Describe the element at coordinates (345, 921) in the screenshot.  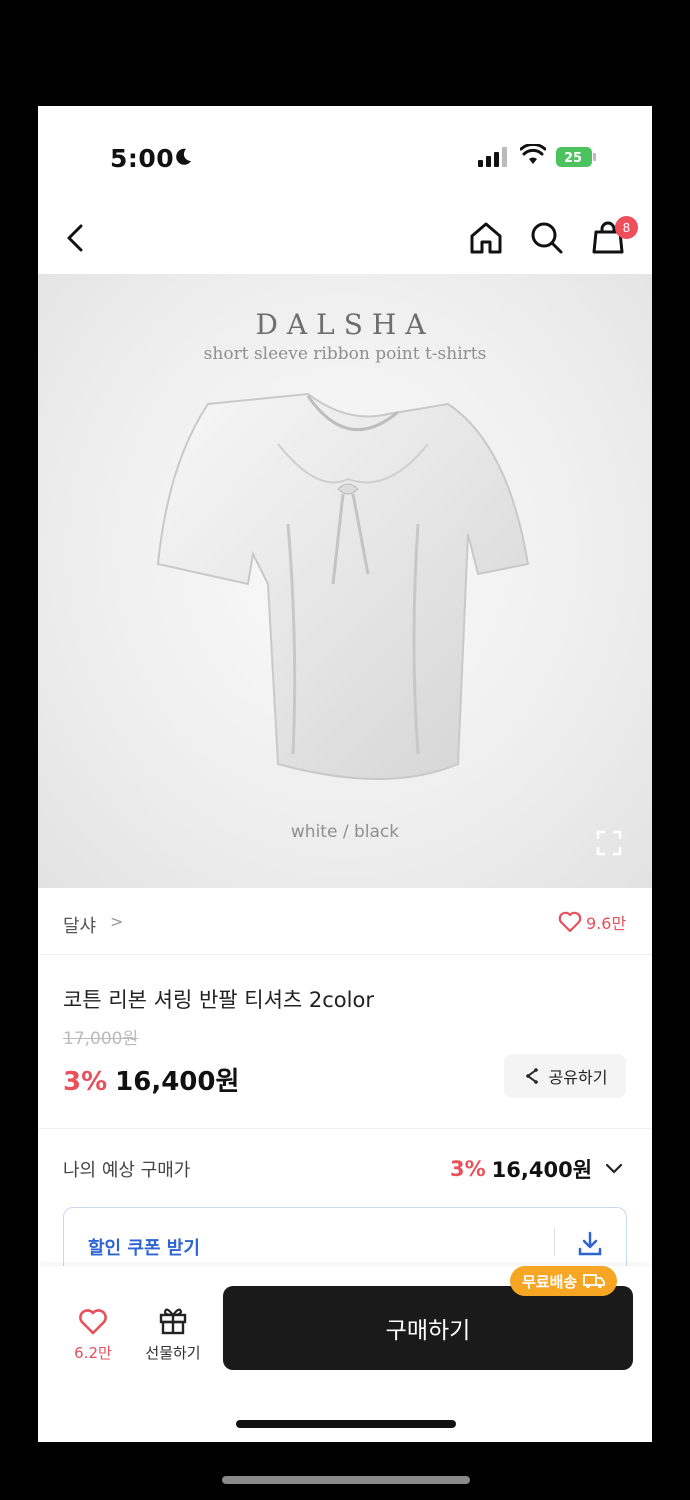
I see `brand-row: 달샤 > 9.6만` at that location.